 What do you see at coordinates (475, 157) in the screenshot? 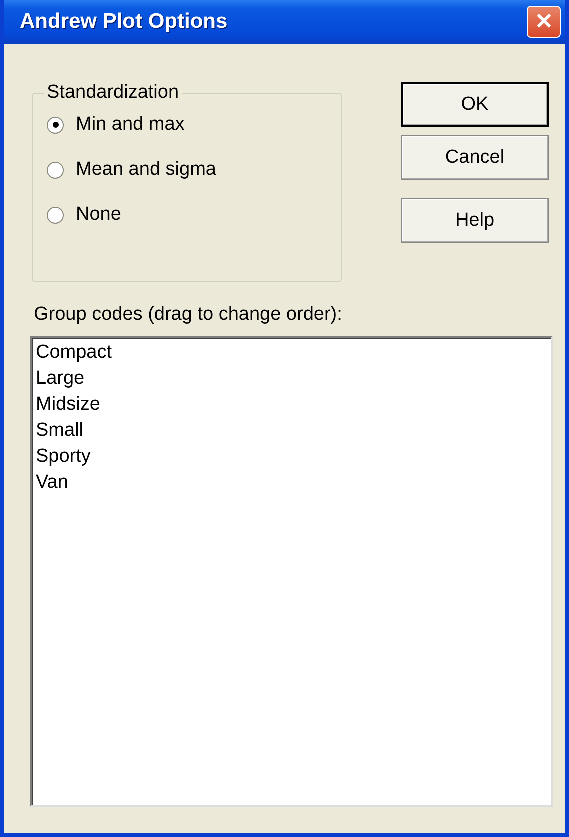
I see `dialog-button: Cancel` at bounding box center [475, 157].